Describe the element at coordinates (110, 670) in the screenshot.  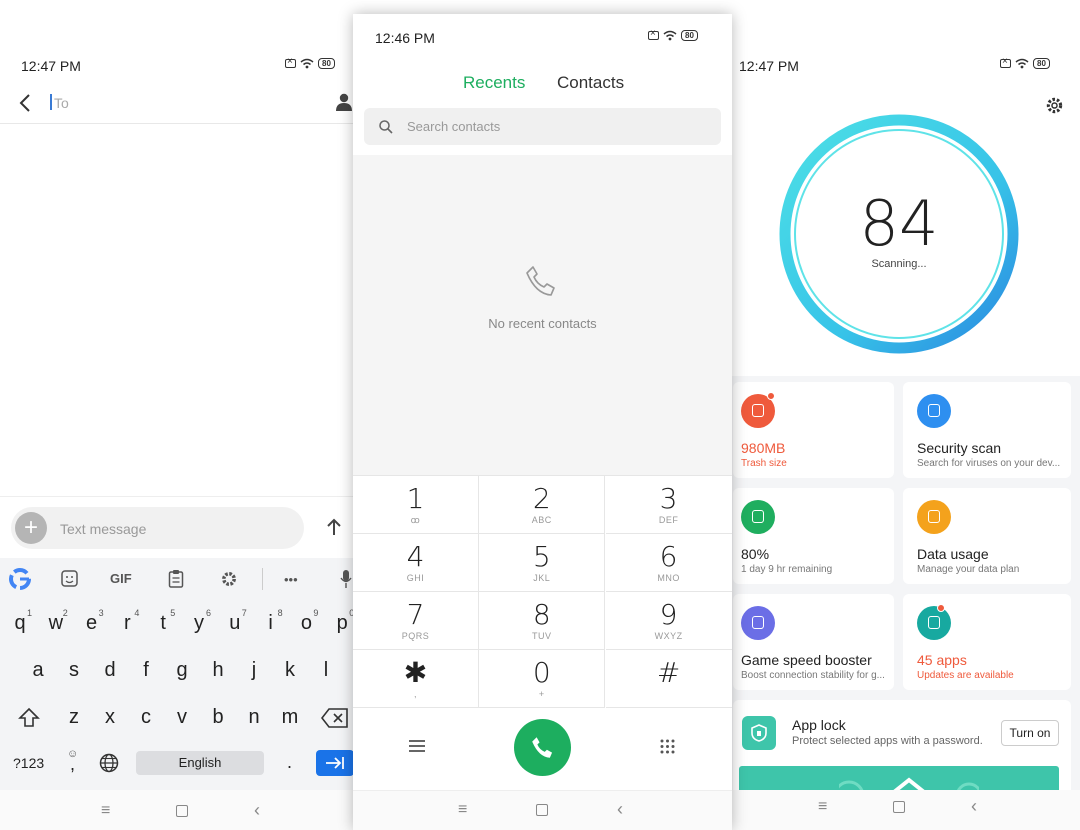
I see `key-d: d` at that location.